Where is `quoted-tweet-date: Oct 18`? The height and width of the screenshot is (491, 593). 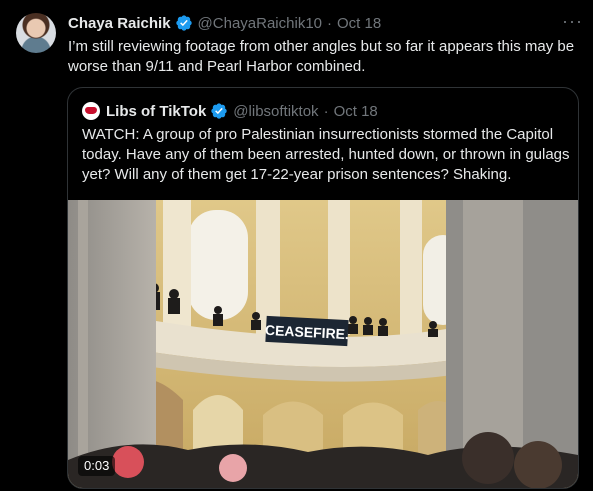
quoted-tweet-date: Oct 18 is located at coordinates (356, 111).